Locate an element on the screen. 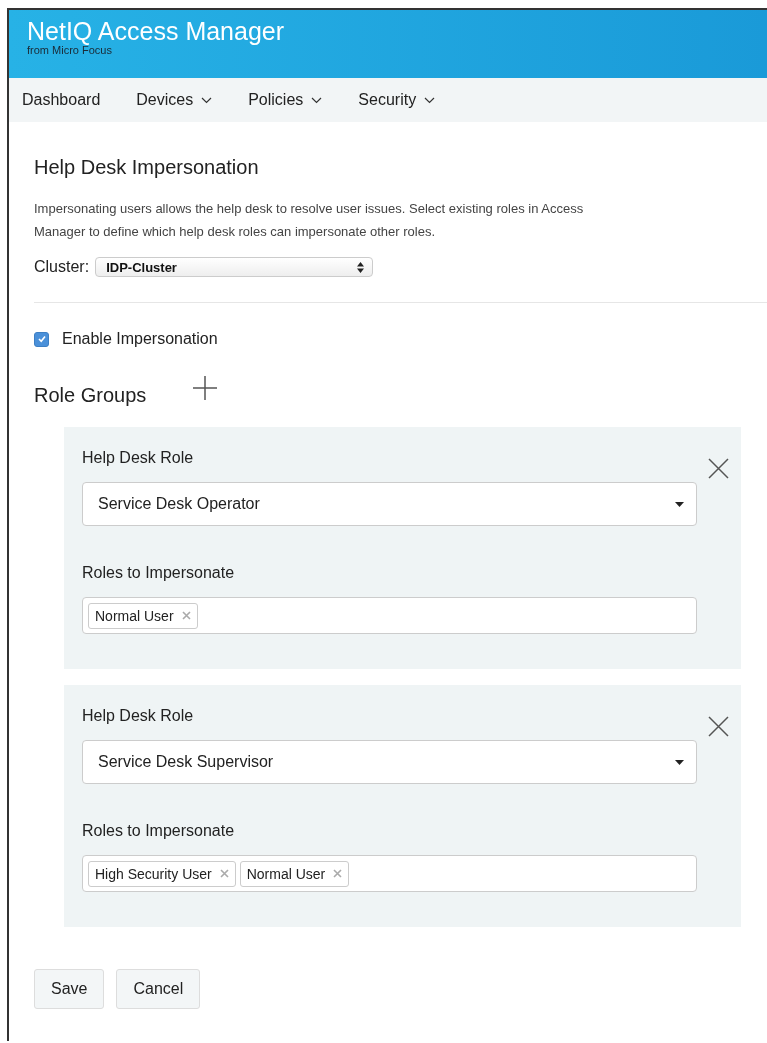 Image resolution: width=767 pixels, height=1043 pixels. checkmark-icon is located at coordinates (41, 339).